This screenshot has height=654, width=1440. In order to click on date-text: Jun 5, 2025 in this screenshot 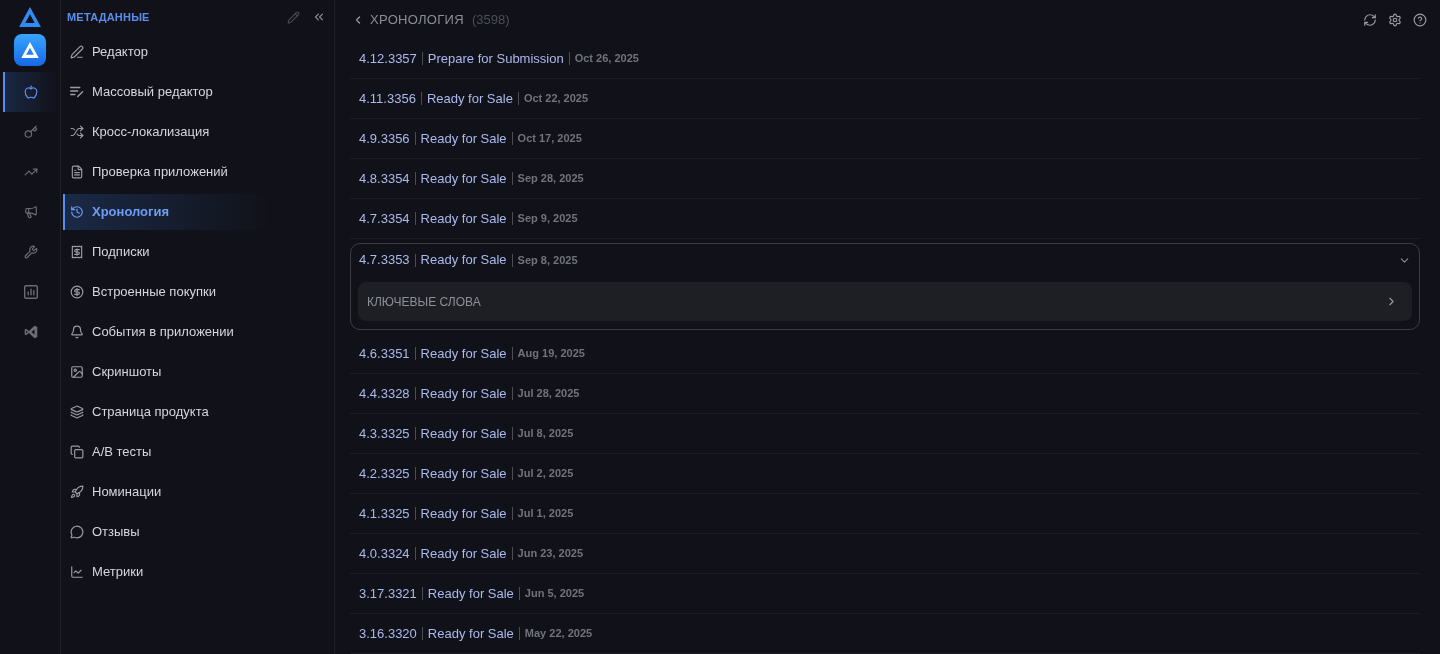, I will do `click(554, 594)`.